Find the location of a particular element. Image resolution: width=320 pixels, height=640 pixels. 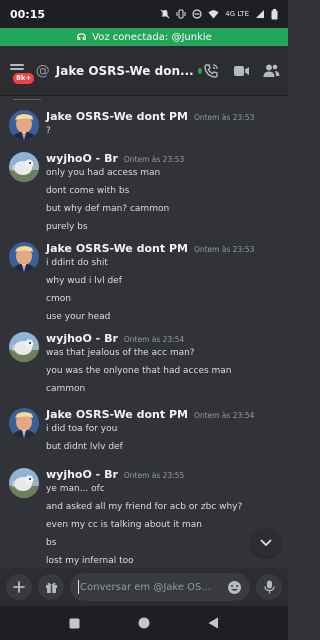

video-call-button is located at coordinates (241, 71).